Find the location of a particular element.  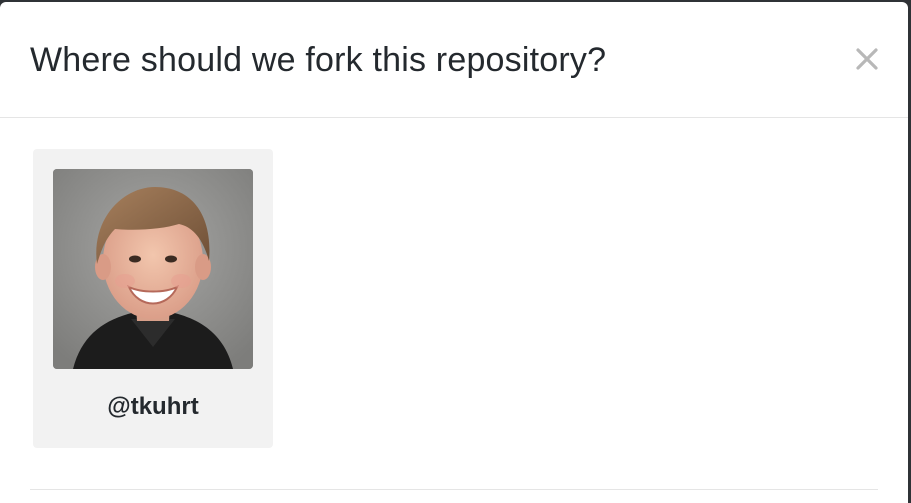

dialog-title: Where should we fork this repository? is located at coordinates (318, 60).